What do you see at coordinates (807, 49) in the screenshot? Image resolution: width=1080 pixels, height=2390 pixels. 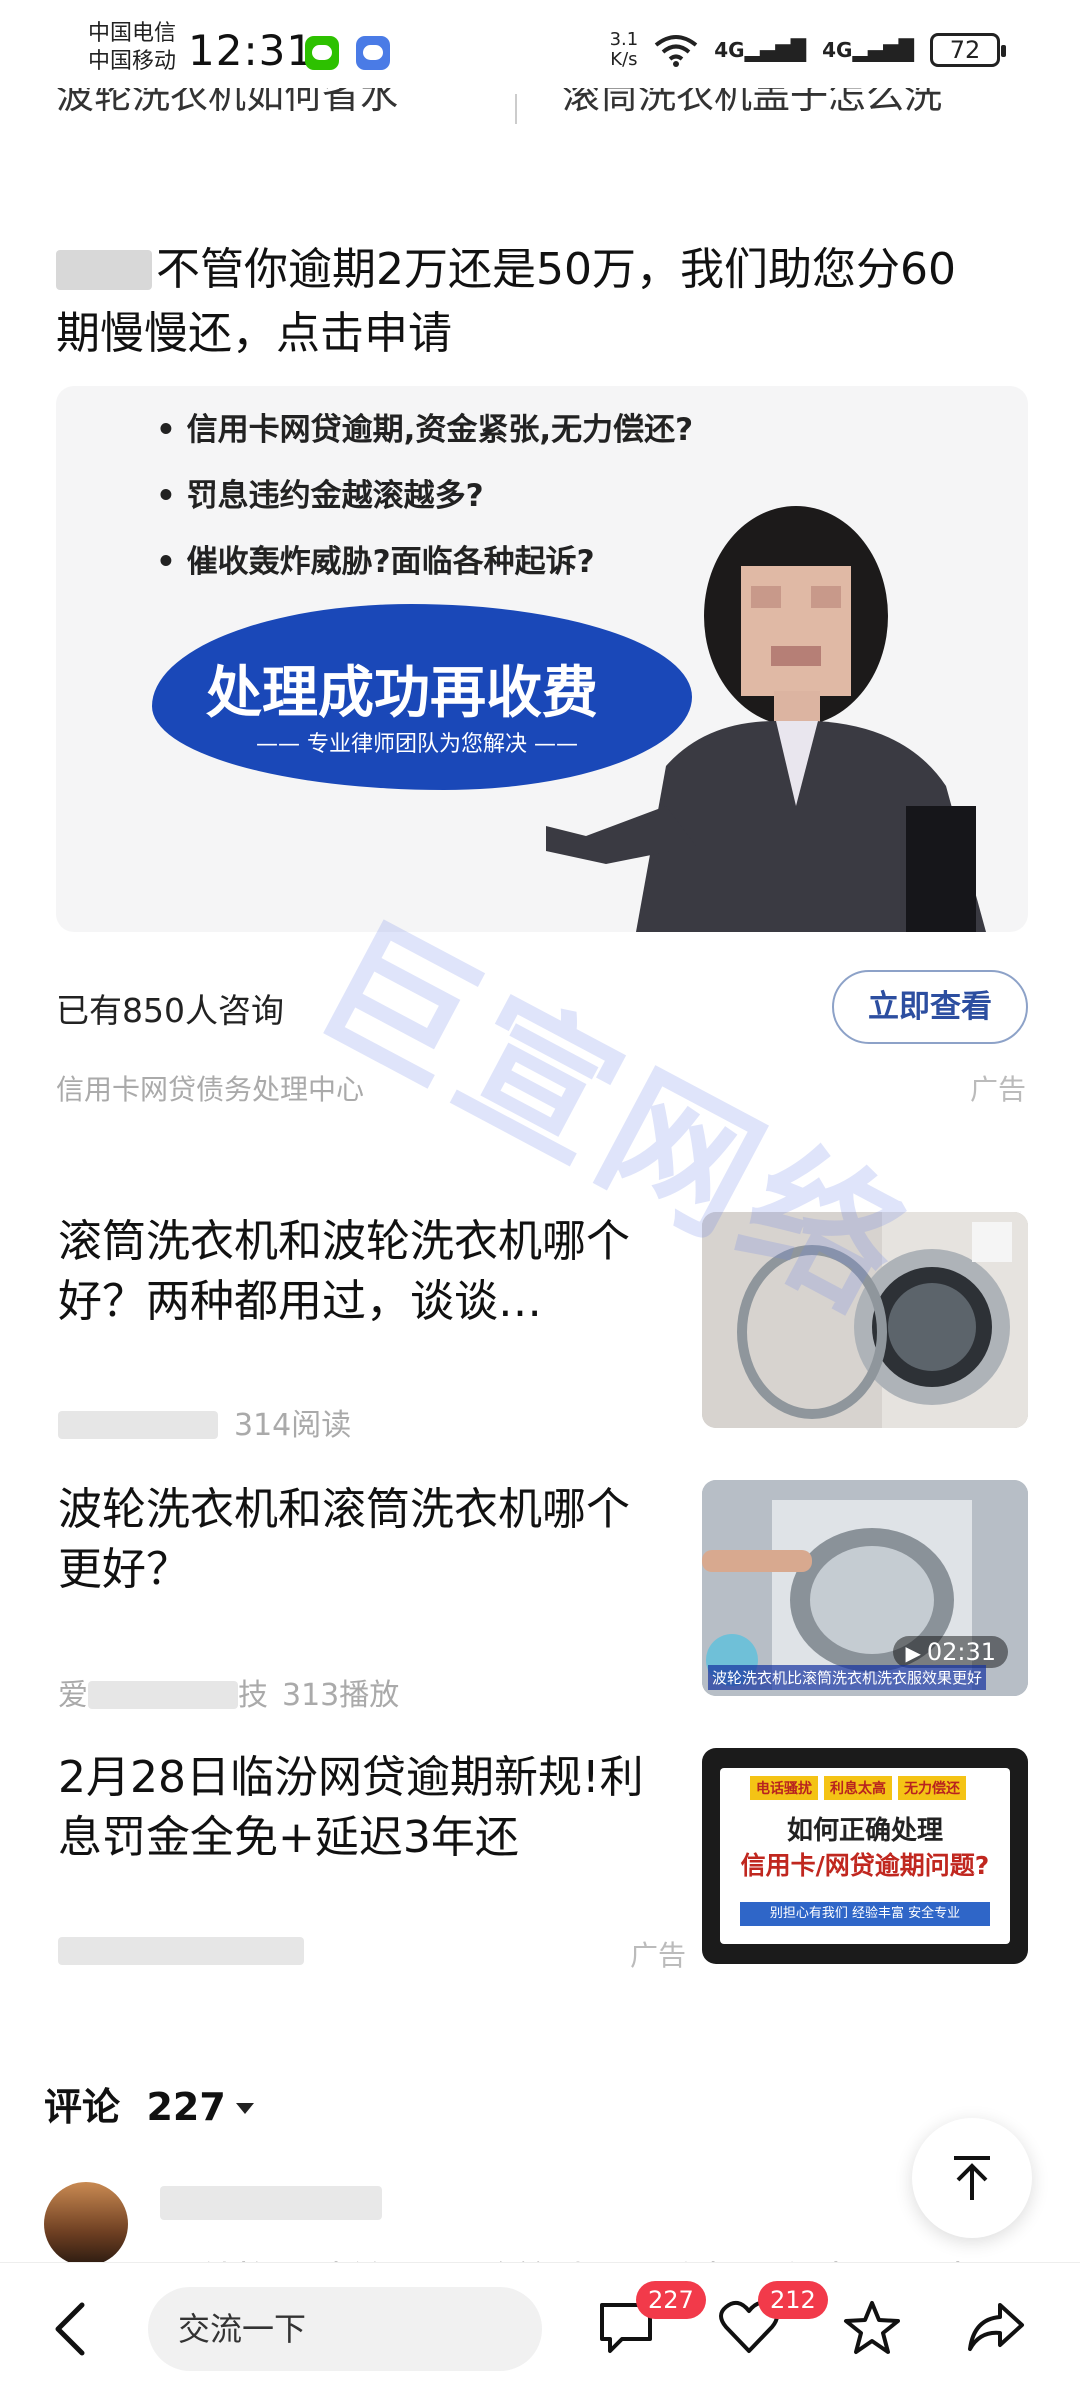 I see `status-indicators: 3.1 K/s 4G▂▄▆█ 4G▂▄▆█ 72` at bounding box center [807, 49].